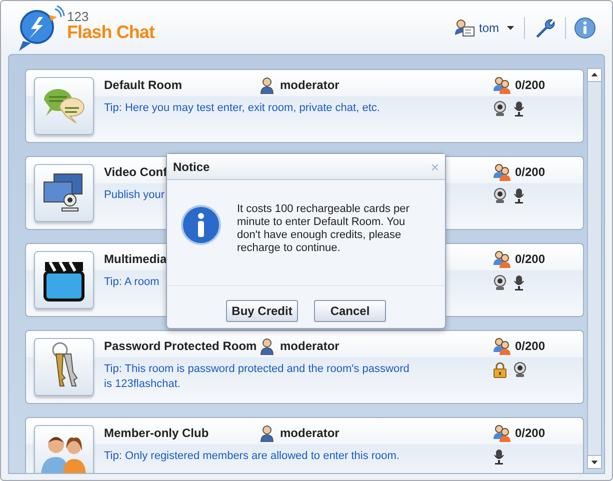 The image size is (613, 481). I want to click on room-name: Multimedia, so click(135, 259).